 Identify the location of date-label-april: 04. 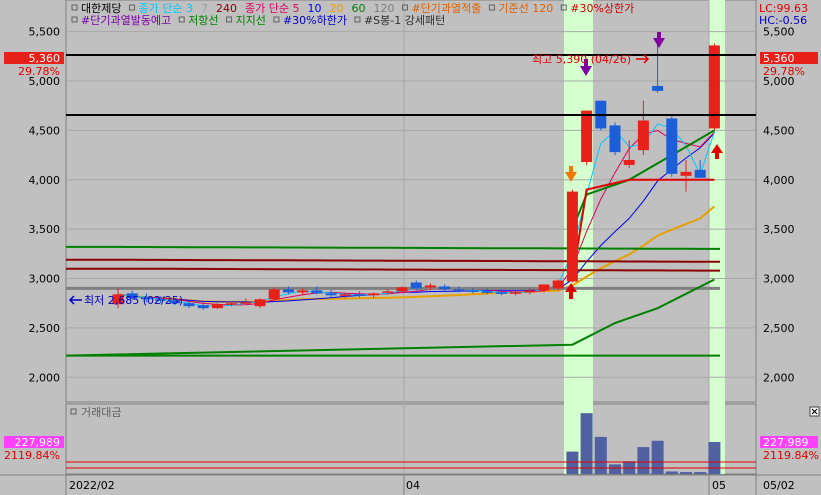
(413, 485).